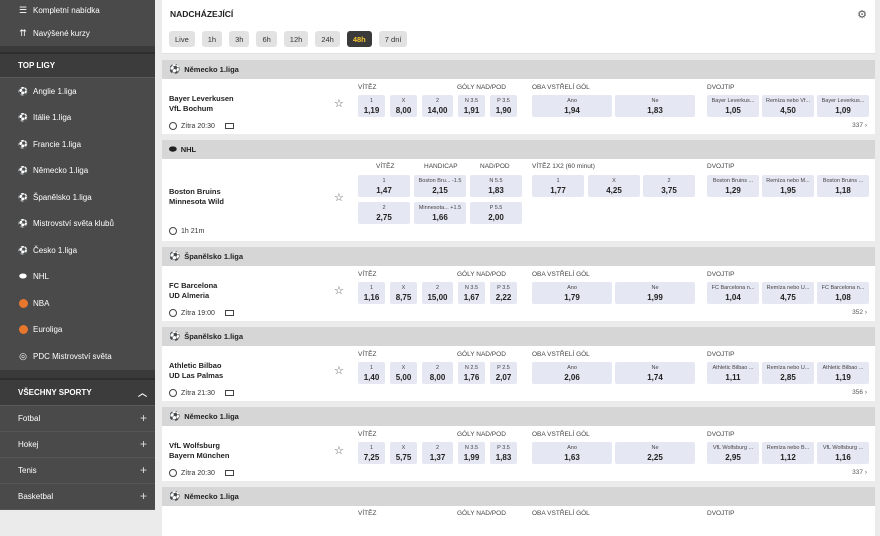 Image resolution: width=880 pixels, height=536 pixels. I want to click on tab-1h: 1h, so click(212, 39).